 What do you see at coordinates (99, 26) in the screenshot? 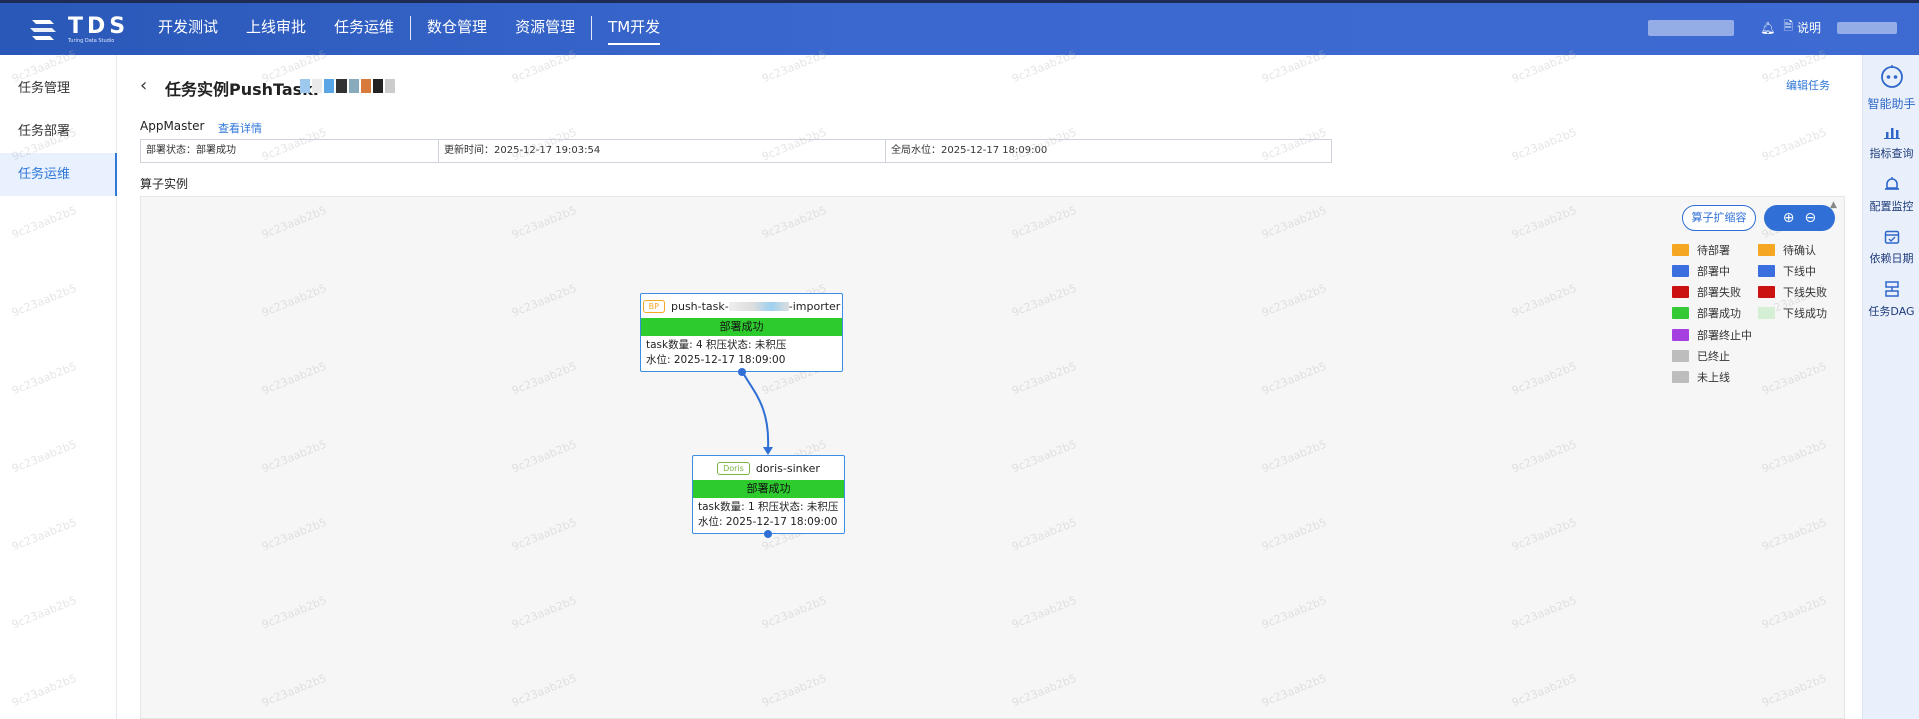
I see `logo-text: TDS` at bounding box center [99, 26].